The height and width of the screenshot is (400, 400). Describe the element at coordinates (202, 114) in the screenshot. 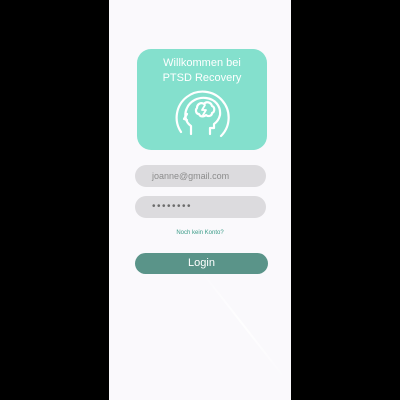

I see `brain-head-icon` at that location.